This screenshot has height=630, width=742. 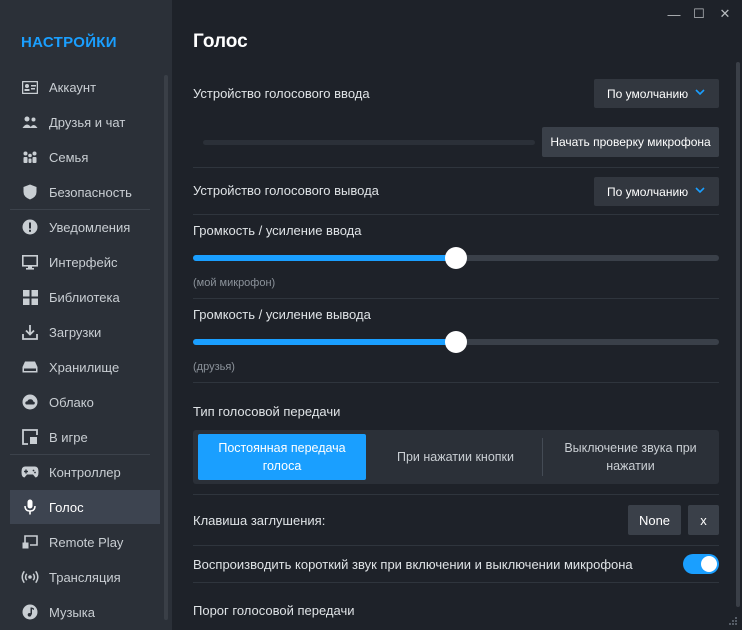 What do you see at coordinates (286, 190) in the screenshot?
I see `output-device-label: Устройство голосового вывода` at bounding box center [286, 190].